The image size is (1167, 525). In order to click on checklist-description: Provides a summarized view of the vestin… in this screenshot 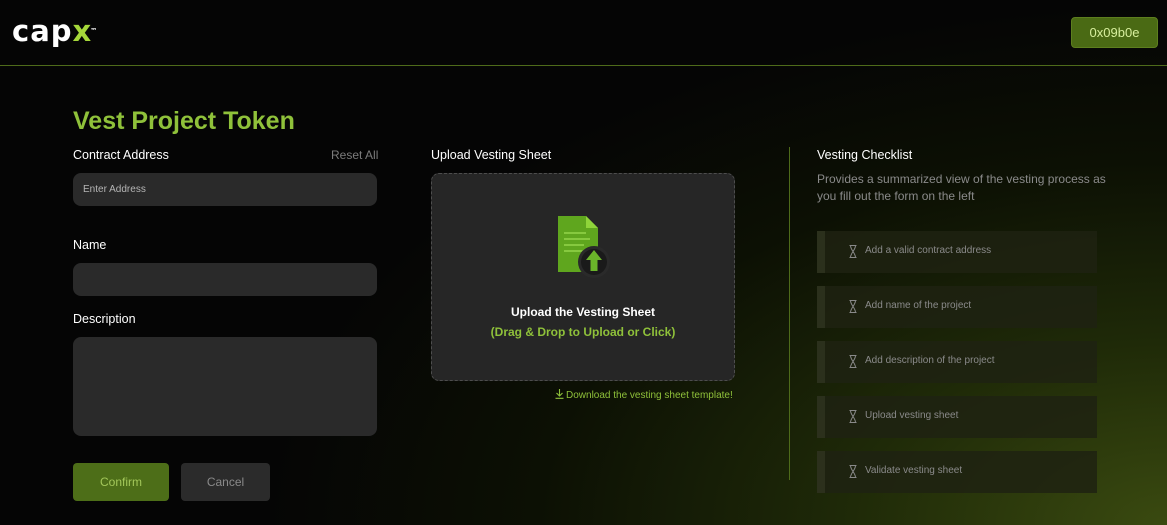, I will do `click(961, 187)`.